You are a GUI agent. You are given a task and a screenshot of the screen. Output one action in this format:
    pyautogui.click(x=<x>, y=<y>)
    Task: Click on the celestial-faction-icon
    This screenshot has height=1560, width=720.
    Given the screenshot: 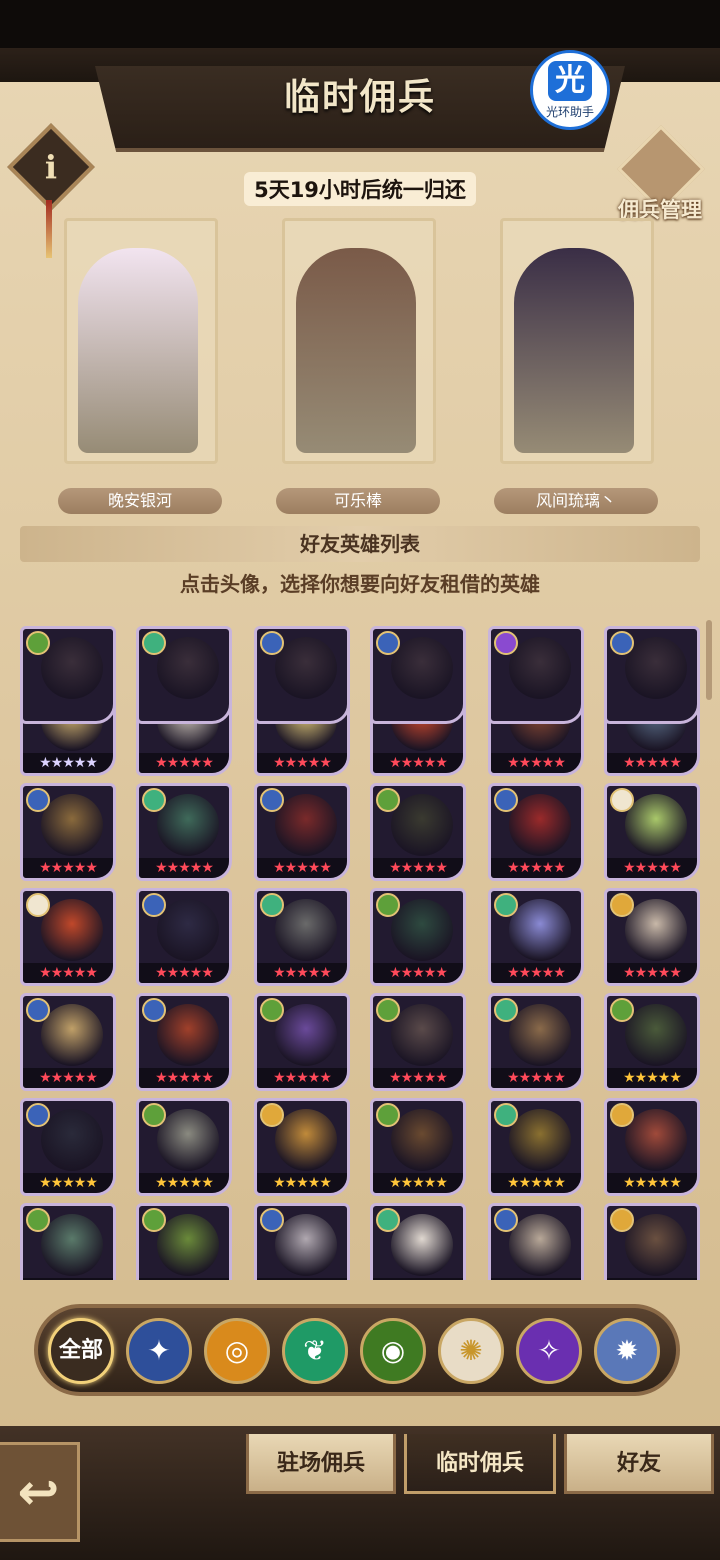 What is the action you would take?
    pyautogui.click(x=38, y=905)
    